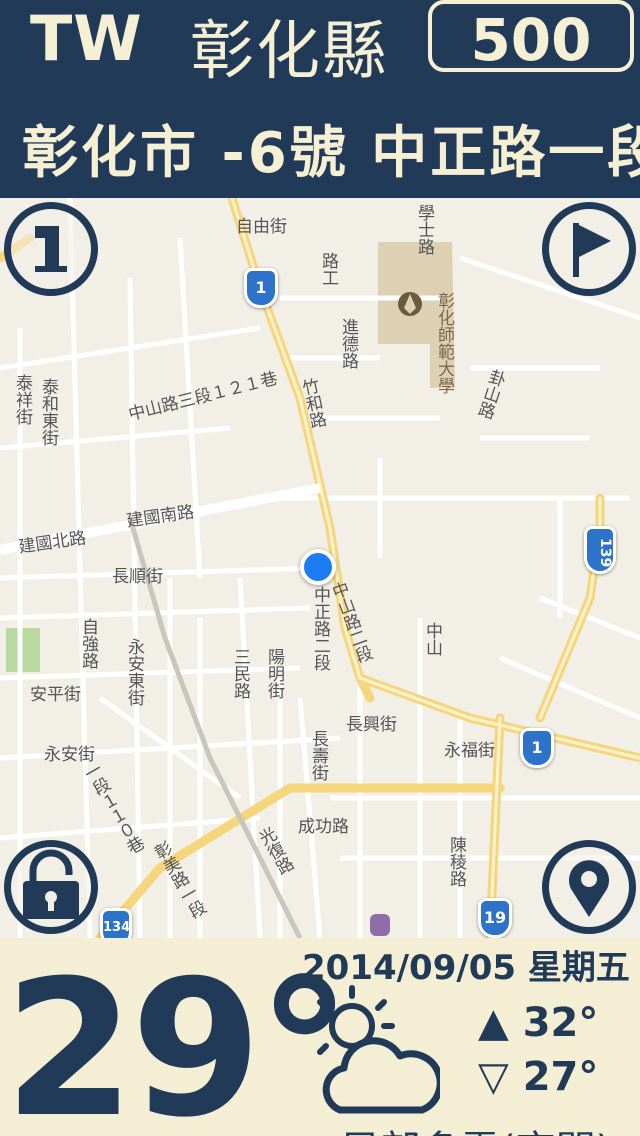  Describe the element at coordinates (323, 827) in the screenshot. I see `street-label: 成功路` at that location.